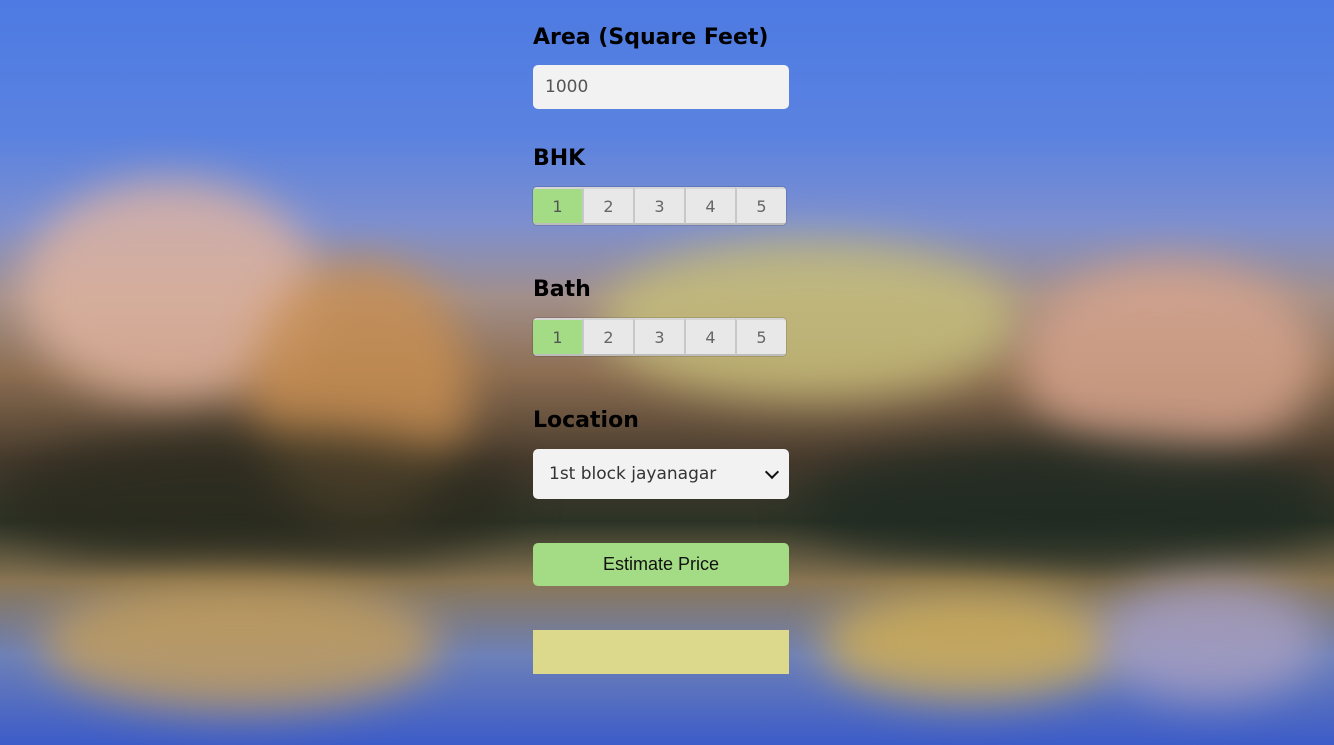  Describe the element at coordinates (557, 337) in the screenshot. I see `bath-option-1: 1` at that location.